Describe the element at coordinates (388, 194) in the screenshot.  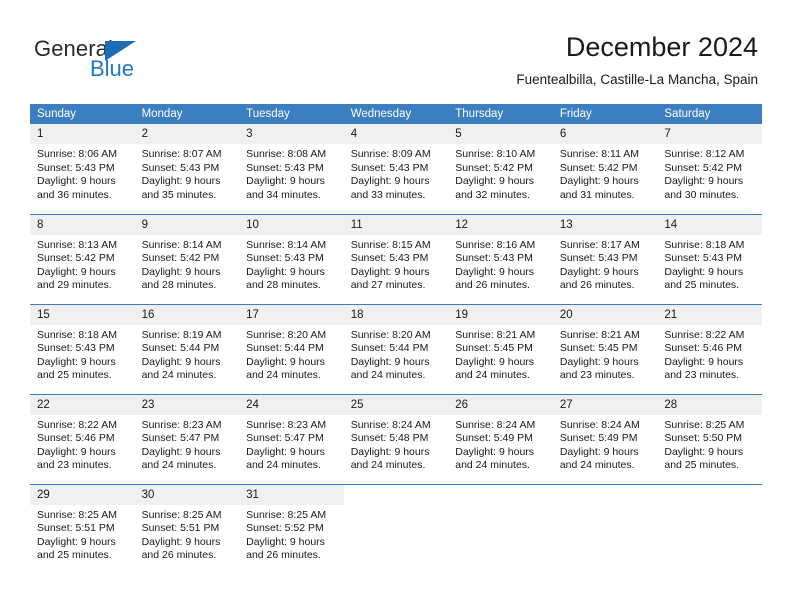
I see `daylight-text-line2: and 33 minutes.` at that location.